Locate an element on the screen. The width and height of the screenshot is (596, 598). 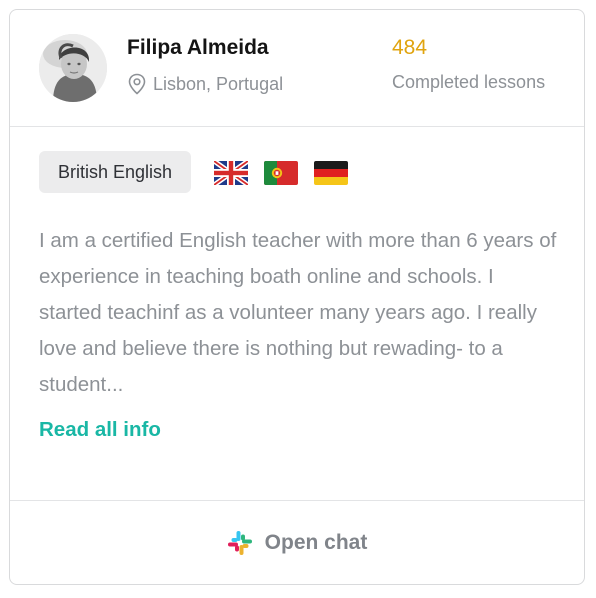
avatar-photo is located at coordinates (73, 68).